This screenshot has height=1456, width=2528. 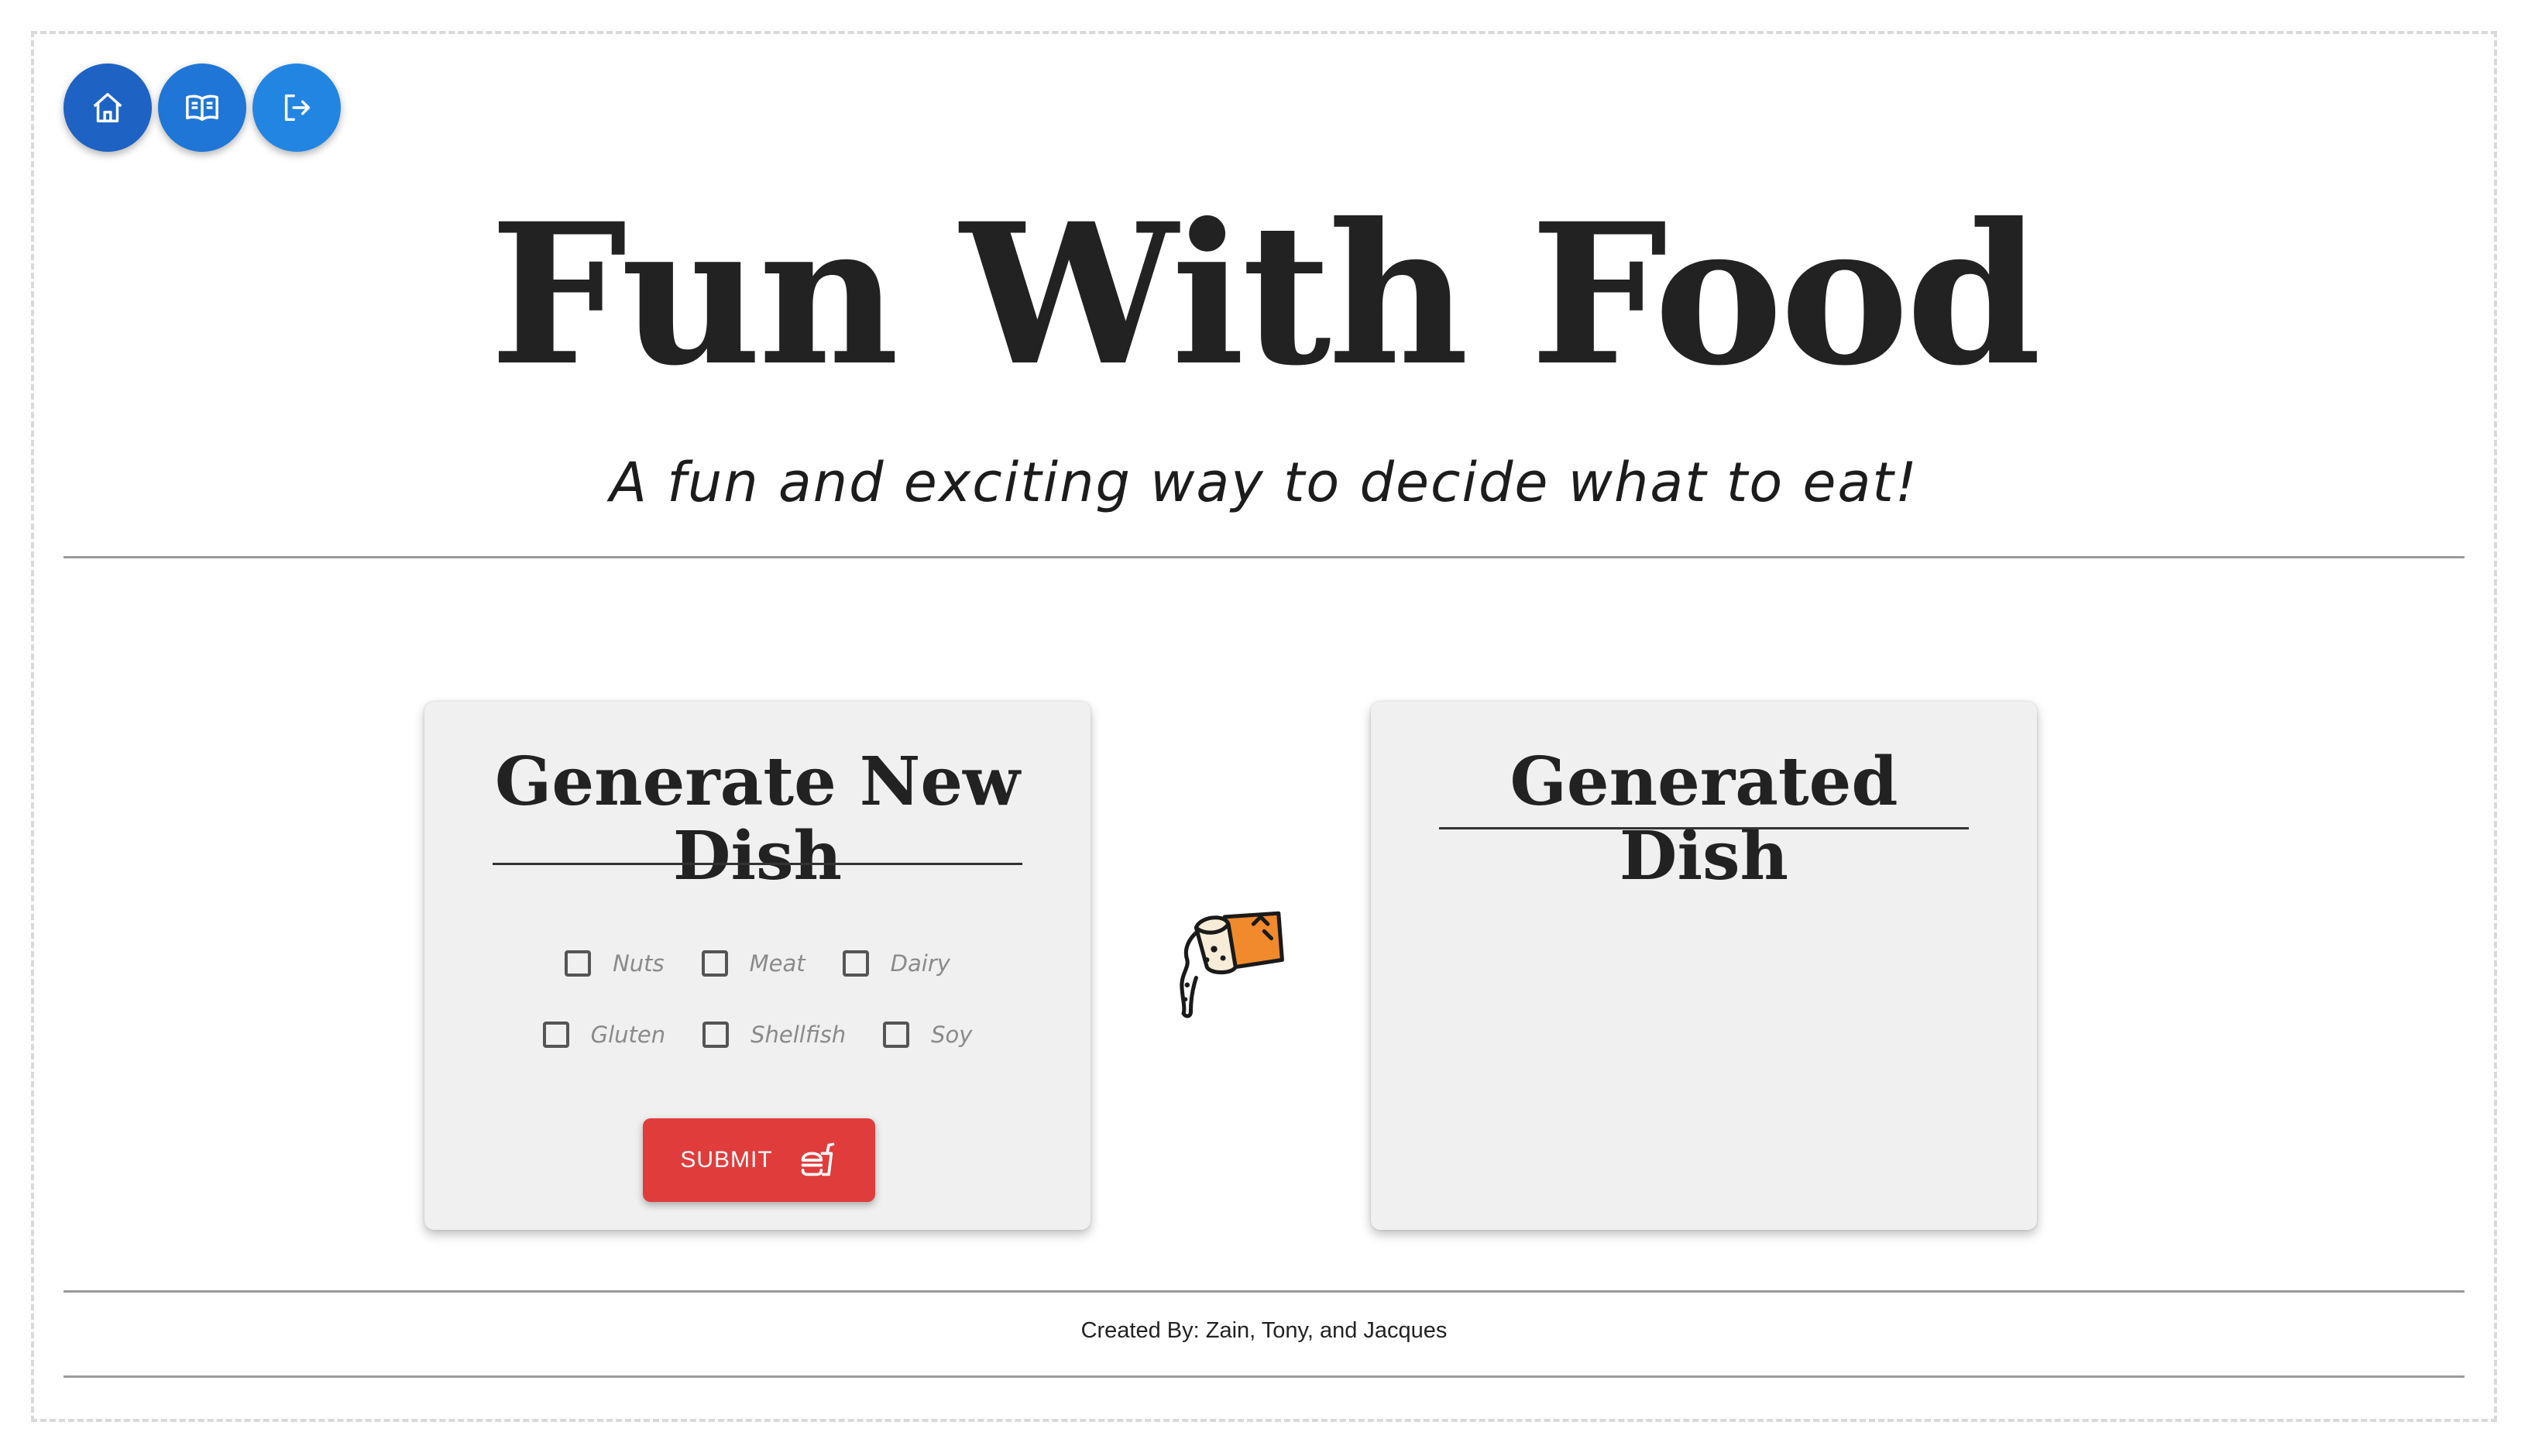 I want to click on page-title: Fun With Food, so click(x=1265, y=294).